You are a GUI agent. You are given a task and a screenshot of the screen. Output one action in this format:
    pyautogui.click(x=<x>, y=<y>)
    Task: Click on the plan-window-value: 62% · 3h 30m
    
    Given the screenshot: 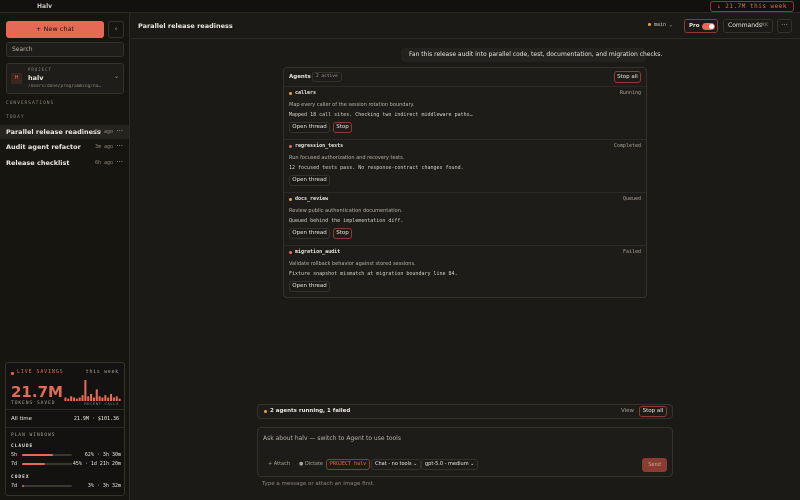 What is the action you would take?
    pyautogui.click(x=102, y=455)
    